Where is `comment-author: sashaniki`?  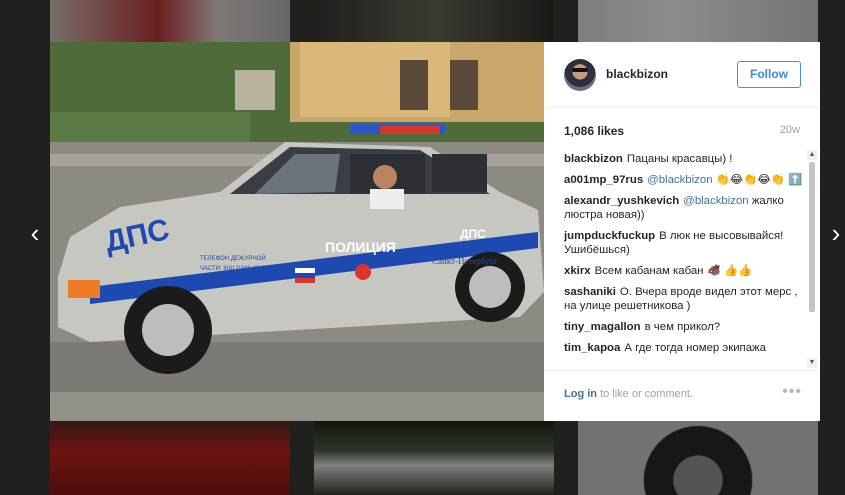 comment-author: sashaniki is located at coordinates (590, 292).